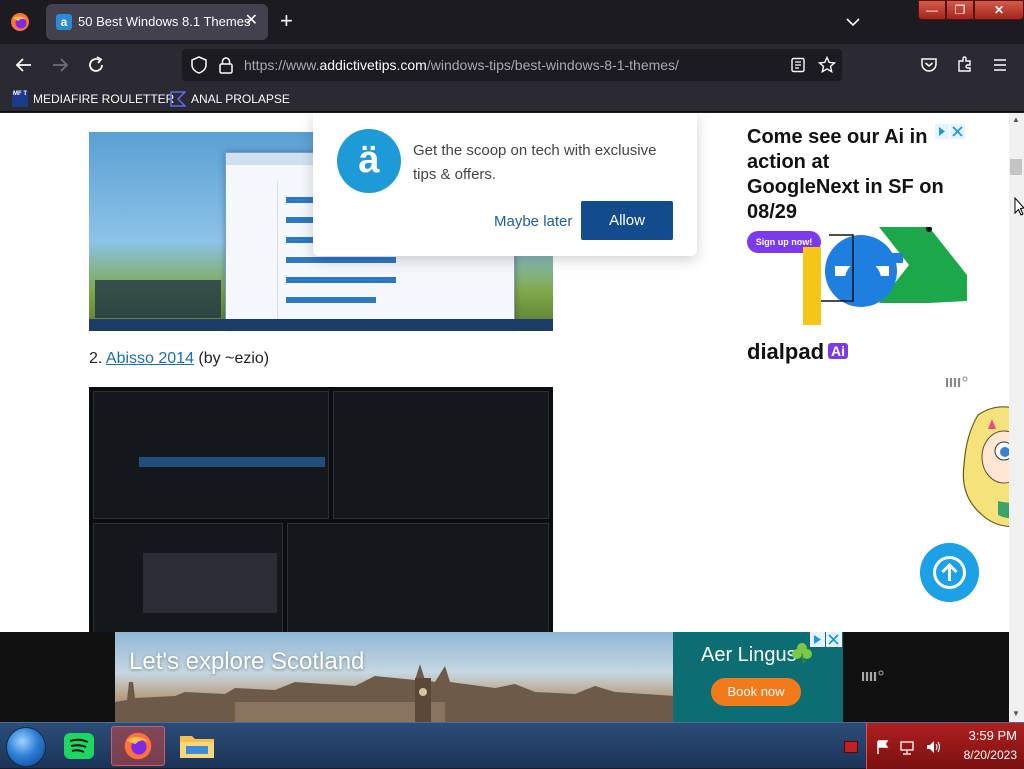 The height and width of the screenshot is (769, 1024). What do you see at coordinates (96, 65) in the screenshot?
I see `reload-icon` at bounding box center [96, 65].